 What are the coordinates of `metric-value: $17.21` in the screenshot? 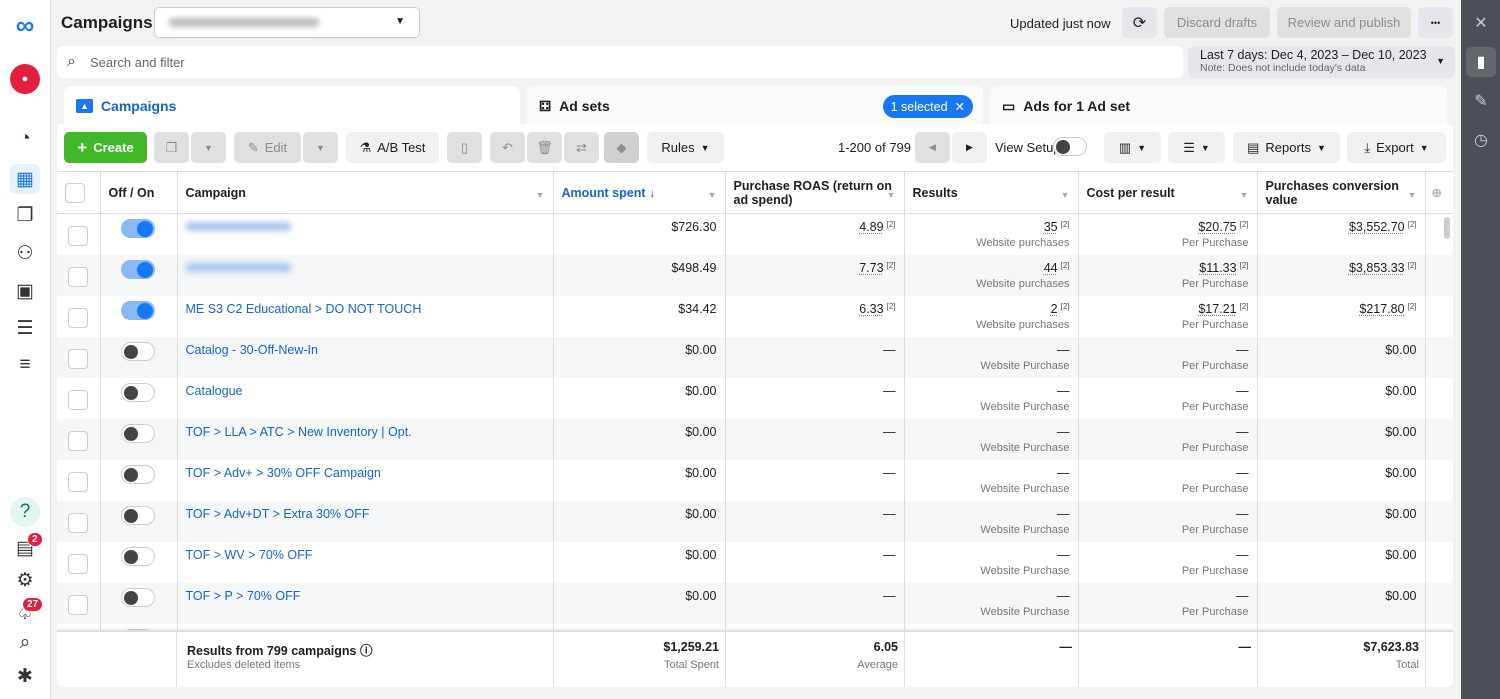 It's located at (1217, 309).